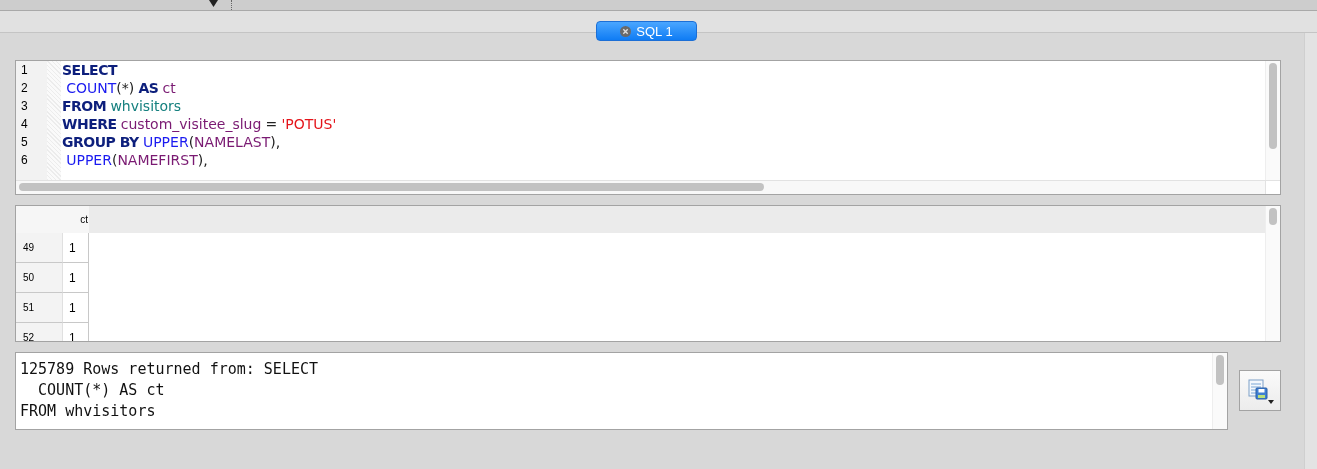  What do you see at coordinates (39, 332) in the screenshot?
I see `row-number: 52` at bounding box center [39, 332].